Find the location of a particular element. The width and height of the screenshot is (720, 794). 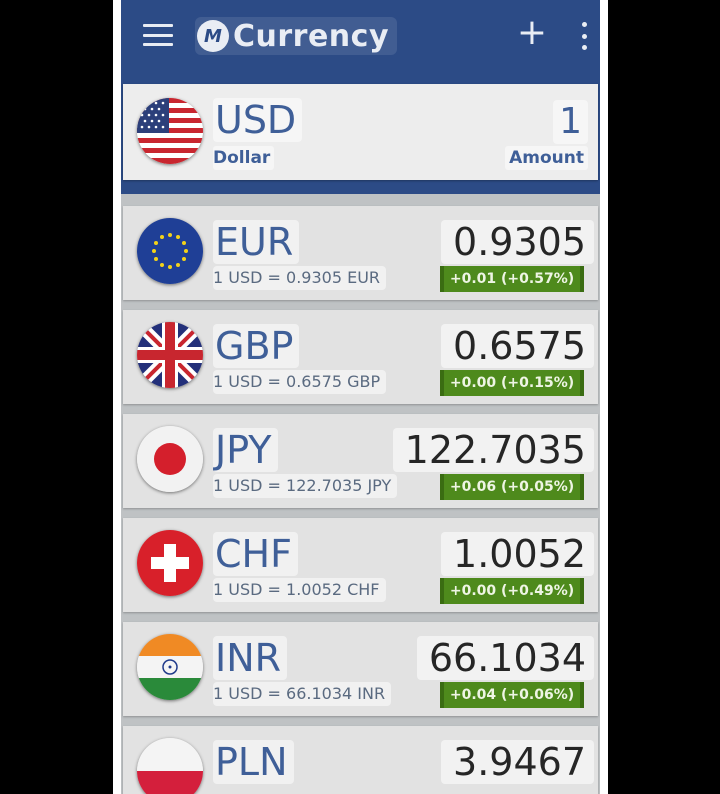

rate-value: 0.9305 is located at coordinates (517, 242).